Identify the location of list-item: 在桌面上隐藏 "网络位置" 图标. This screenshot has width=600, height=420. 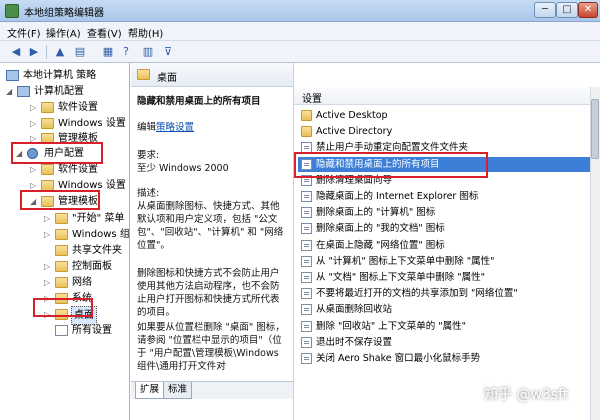
(444, 245).